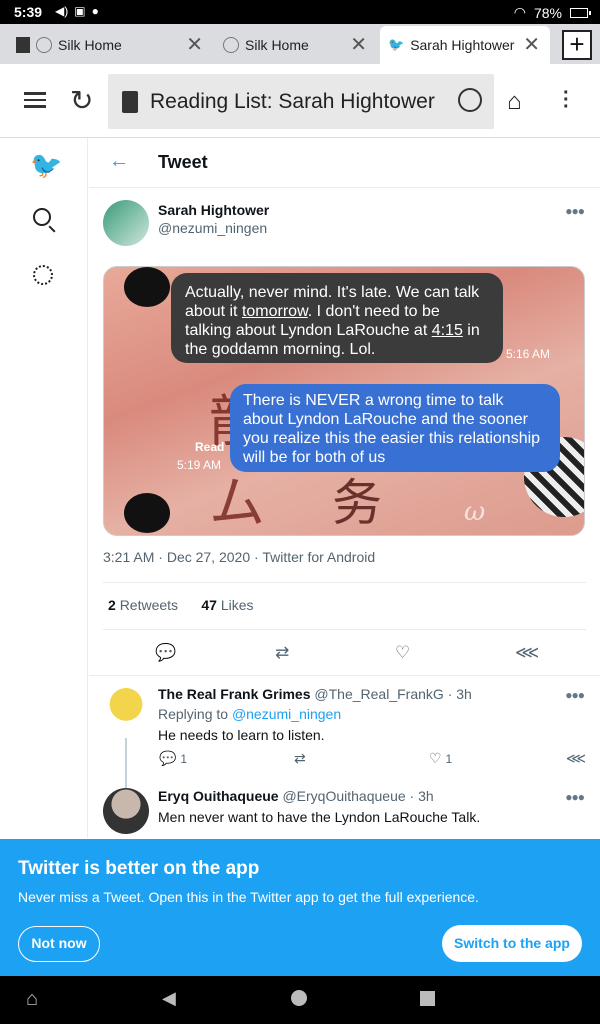 Image resolution: width=600 pixels, height=1024 pixels. Describe the element at coordinates (139, 868) in the screenshot. I see `banner-title: Twitter is better on the app` at that location.